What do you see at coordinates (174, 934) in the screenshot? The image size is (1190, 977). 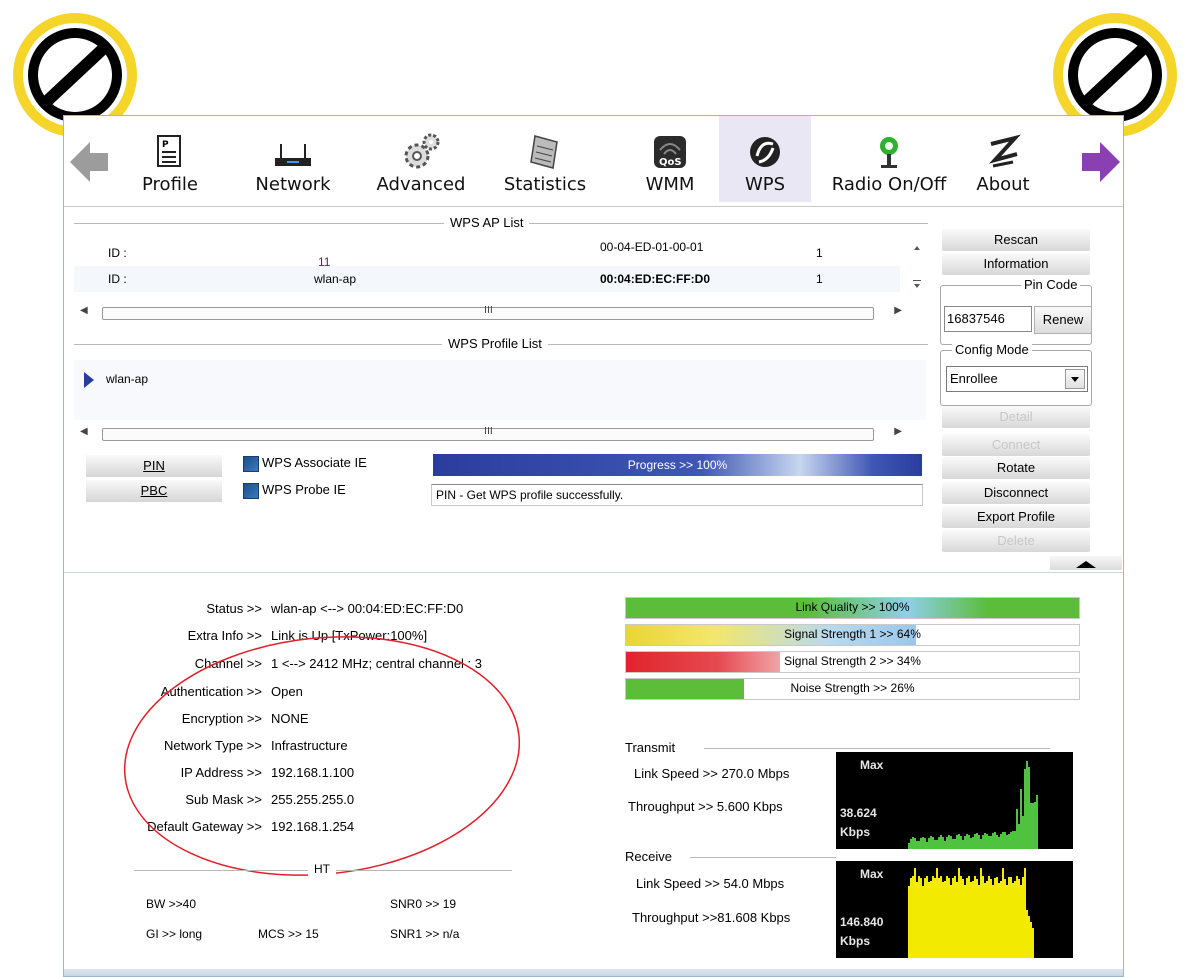 I see `gi-value: GI >> long` at bounding box center [174, 934].